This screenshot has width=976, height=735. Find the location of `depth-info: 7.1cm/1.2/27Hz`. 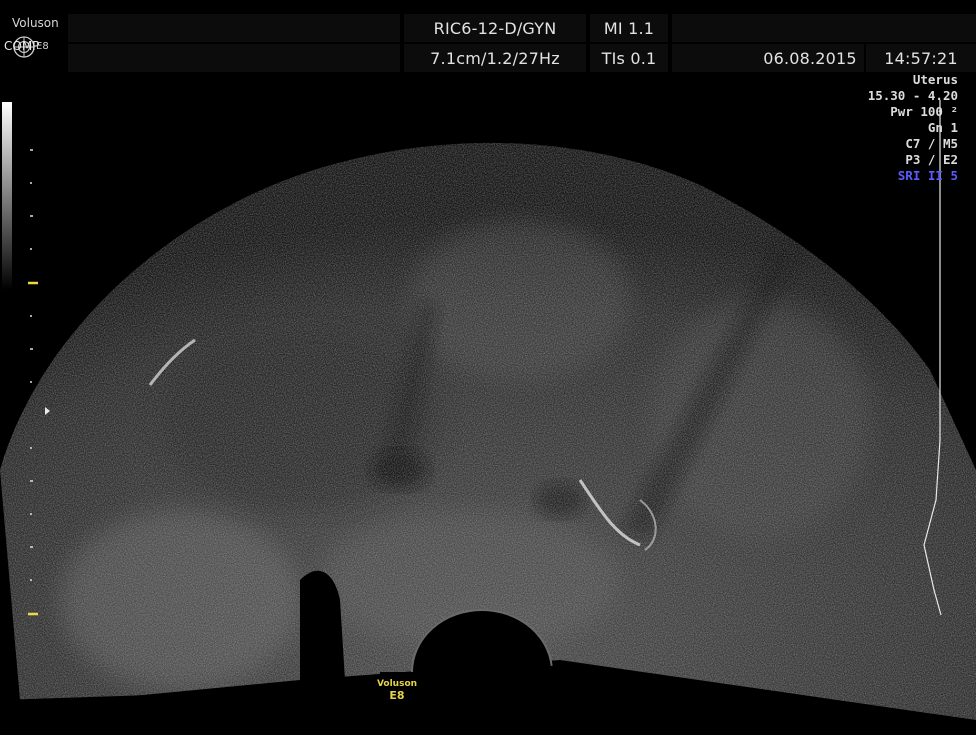

depth-info: 7.1cm/1.2/27Hz is located at coordinates (495, 58).